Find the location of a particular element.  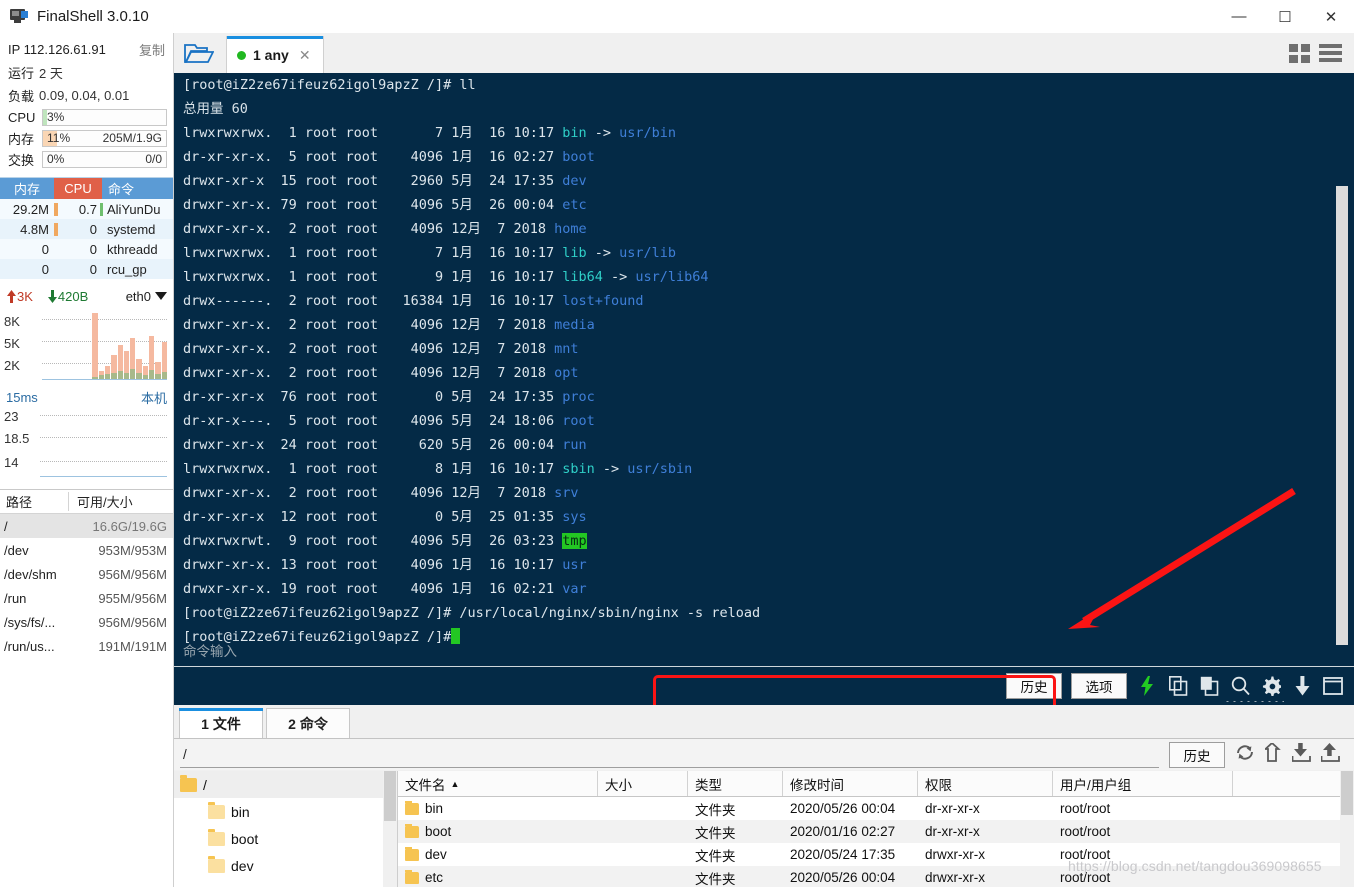

paste-icon is located at coordinates (1209, 686).